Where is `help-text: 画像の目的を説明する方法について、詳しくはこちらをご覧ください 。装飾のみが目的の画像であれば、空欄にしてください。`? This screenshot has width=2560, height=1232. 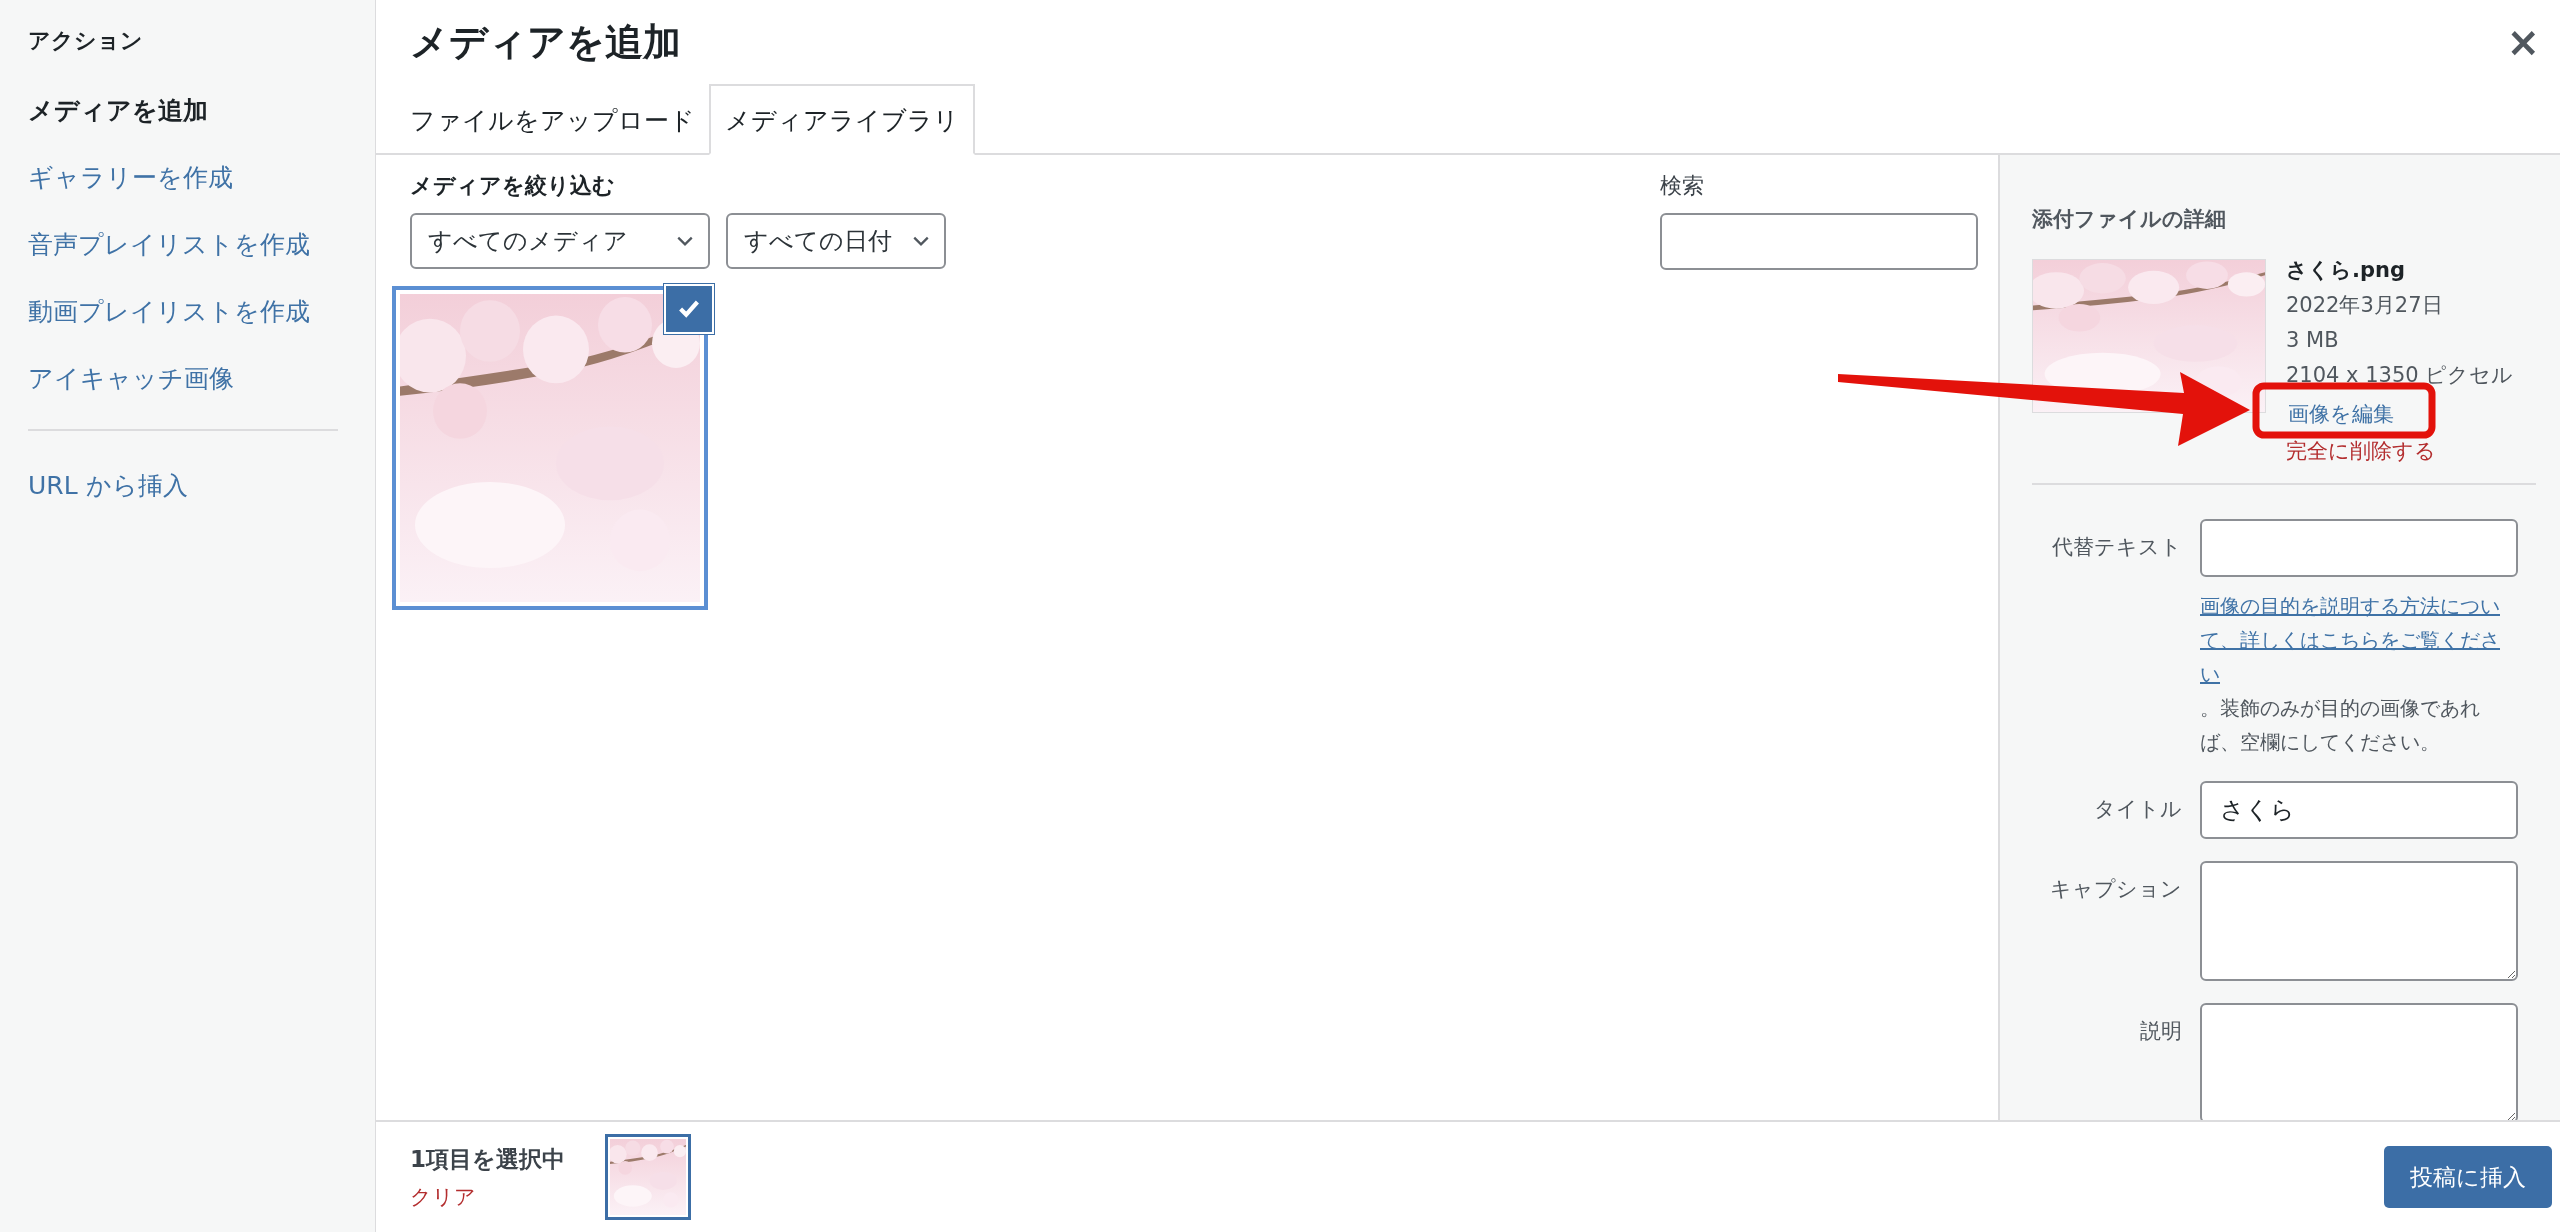 help-text: 画像の目的を説明する方法について、詳しくはこちらをご覧ください 。装飾のみが目的の画像であれば、空欄にしてください。 is located at coordinates (2359, 674).